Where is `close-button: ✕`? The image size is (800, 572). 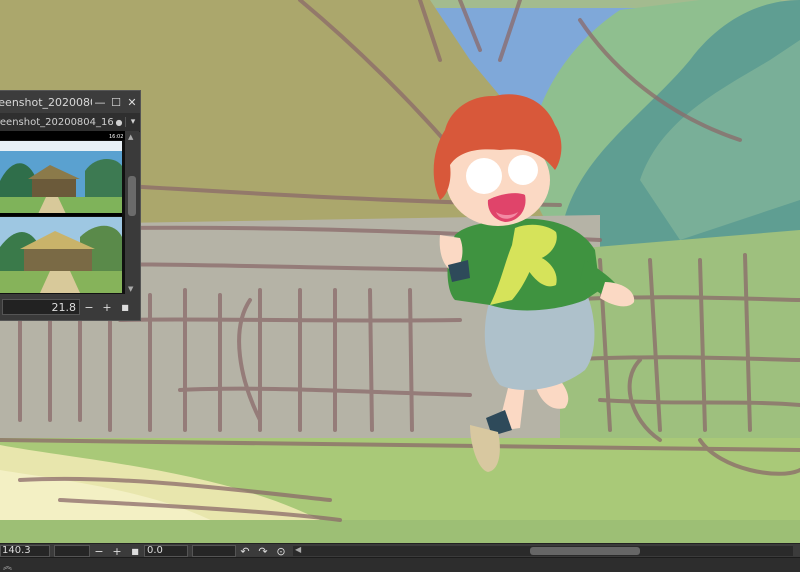 close-button: ✕ is located at coordinates (132, 102).